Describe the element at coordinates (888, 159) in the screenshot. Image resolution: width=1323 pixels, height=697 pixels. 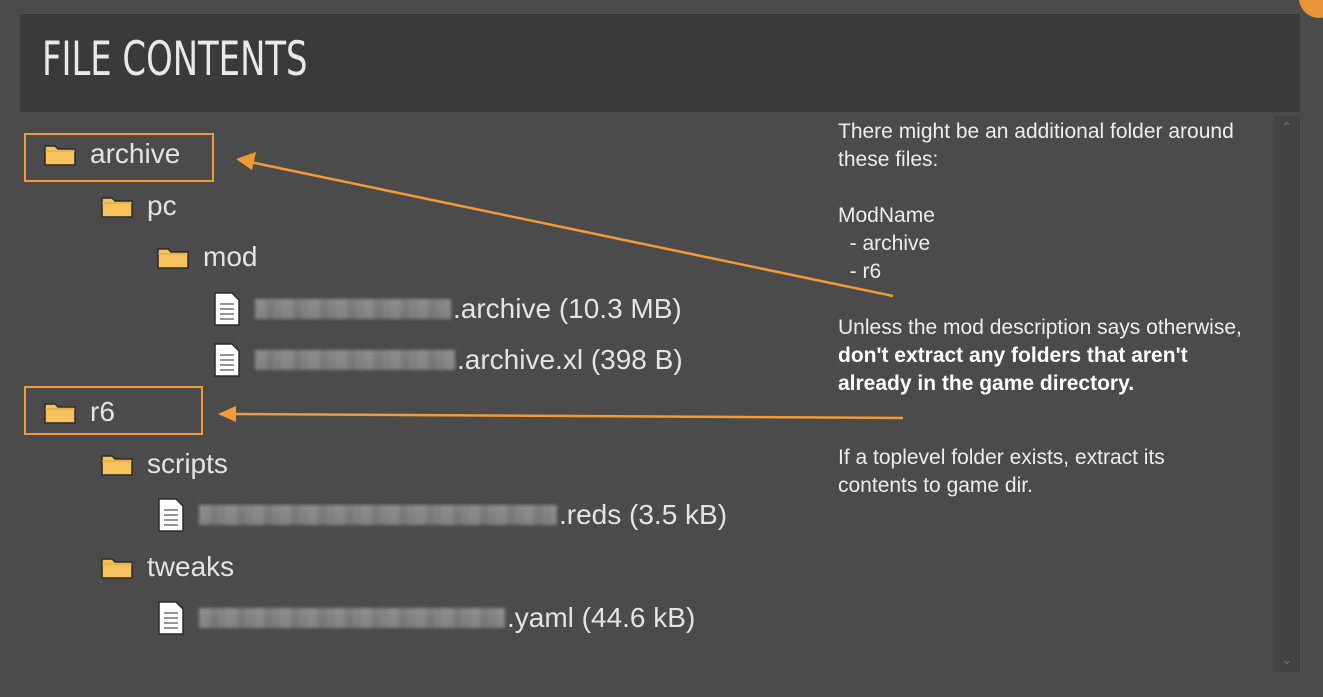
I see `note-text: these files:` at that location.